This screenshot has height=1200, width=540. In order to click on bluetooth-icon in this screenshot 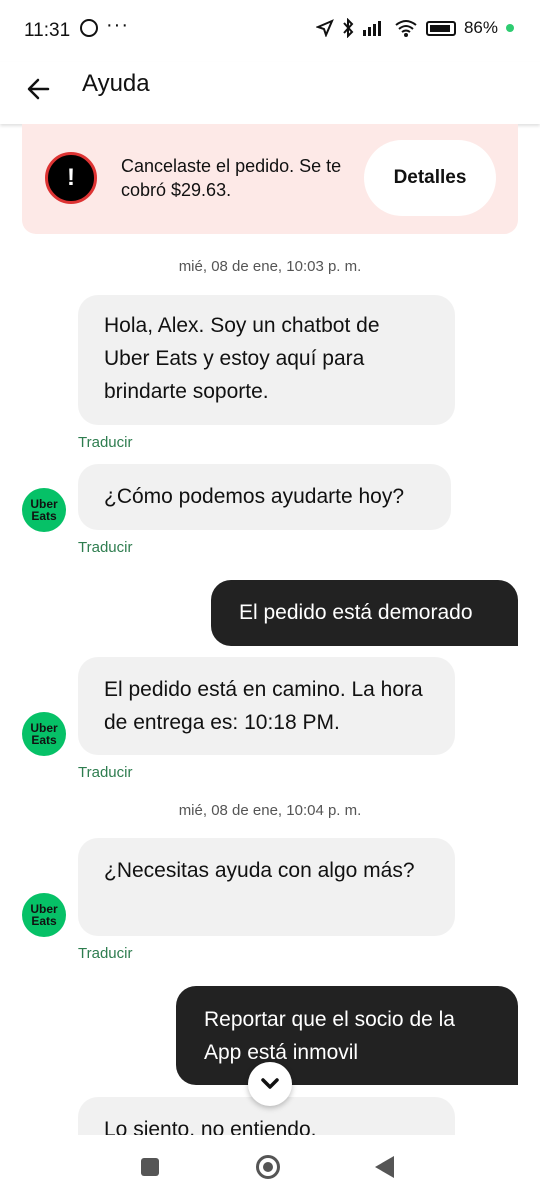, I will do `click(348, 28)`.